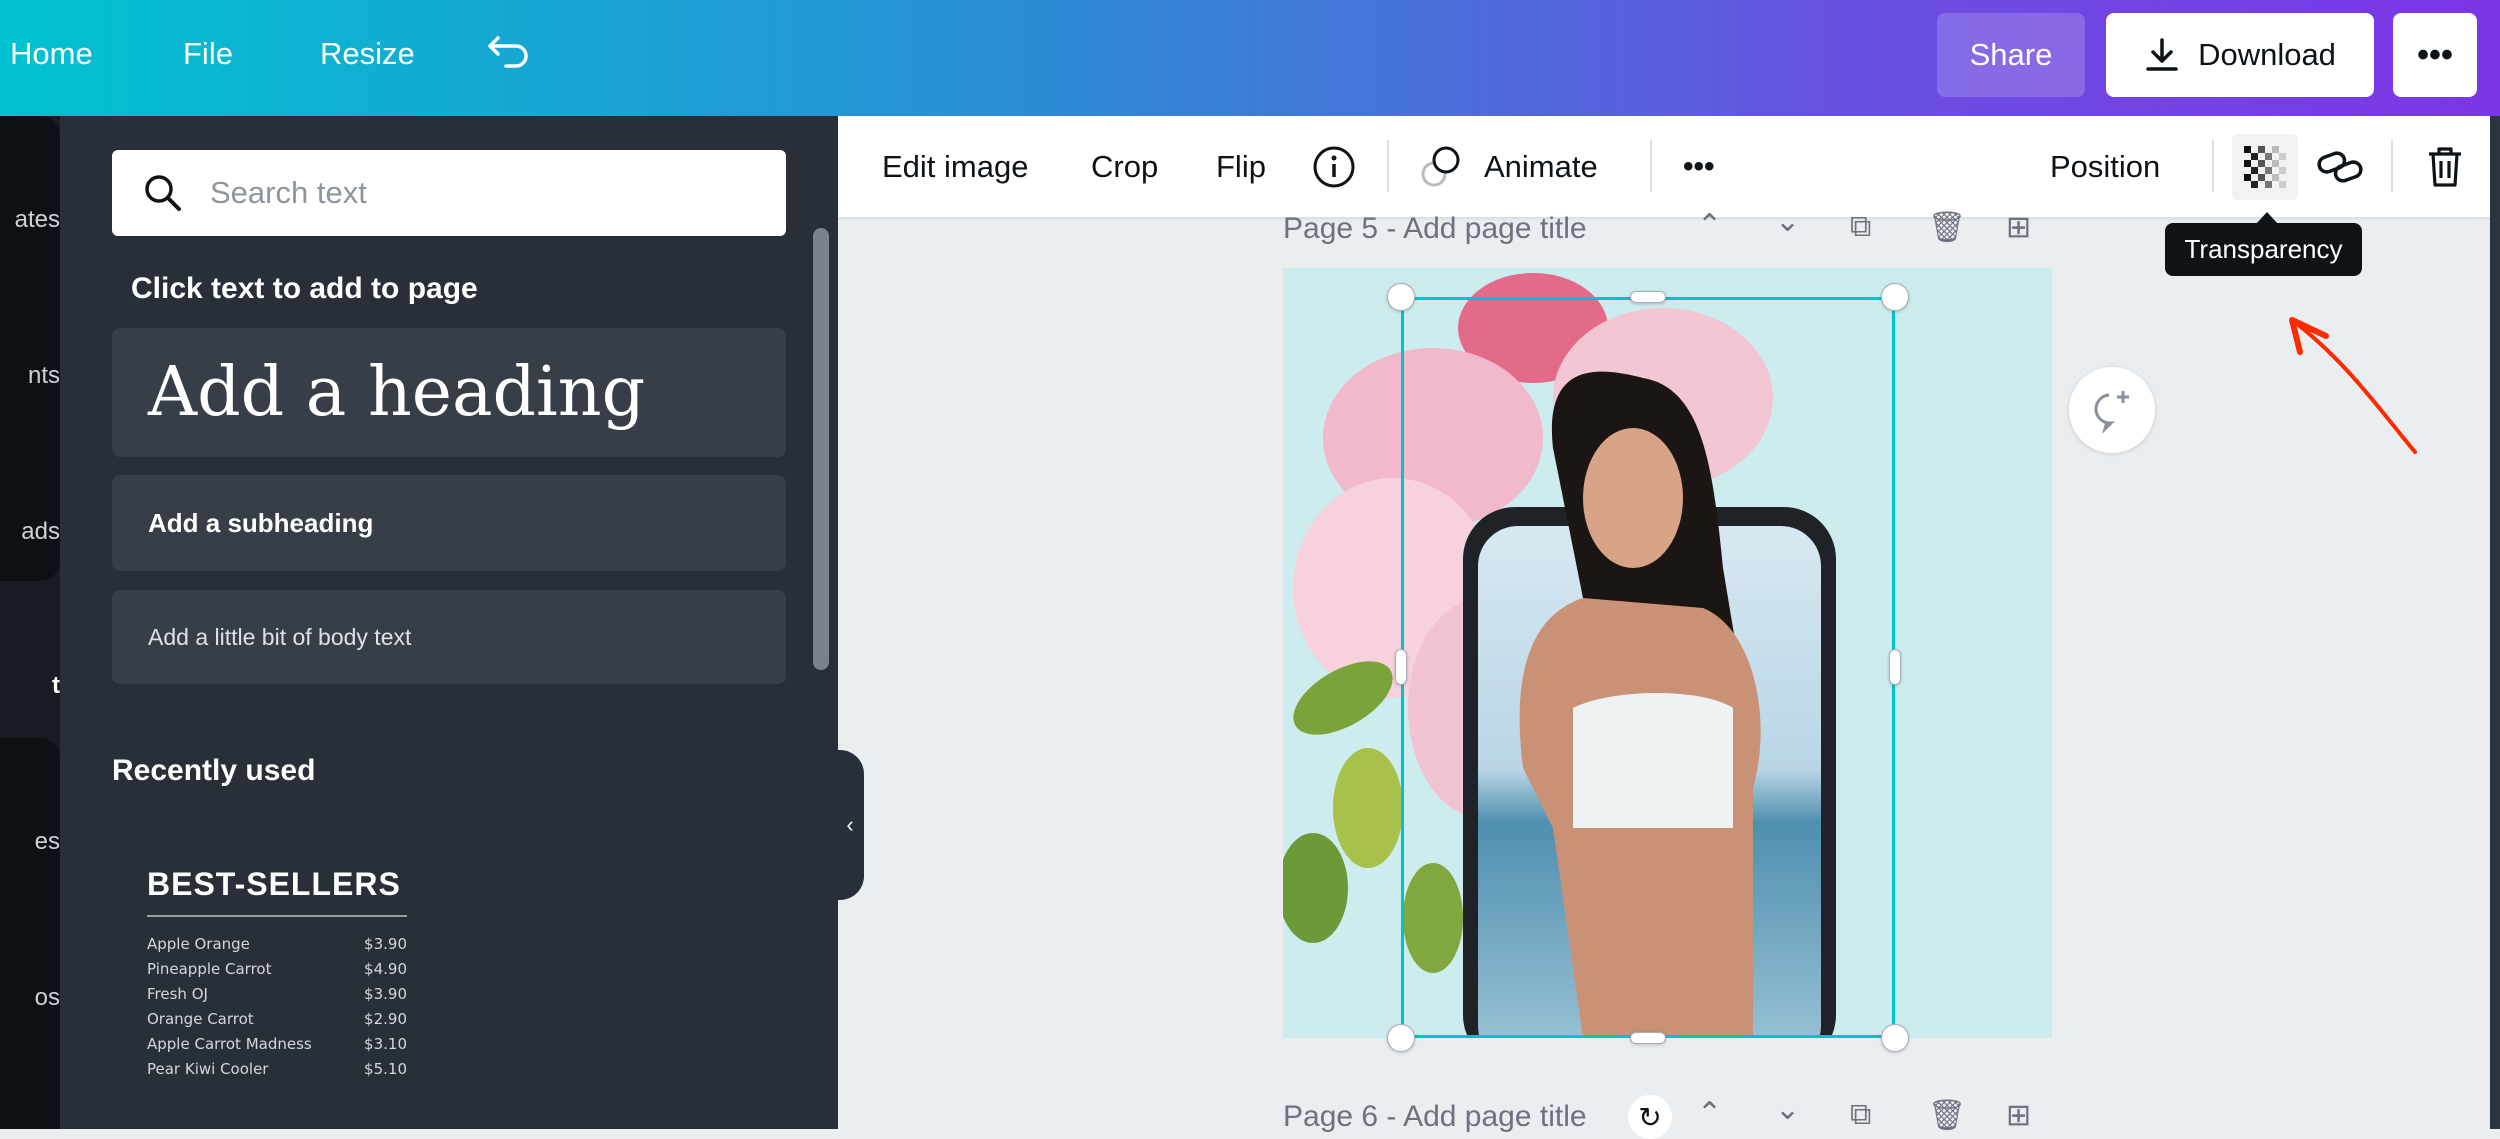 This screenshot has width=2500, height=1139. I want to click on rail-item-templates: ates, so click(37, 220).